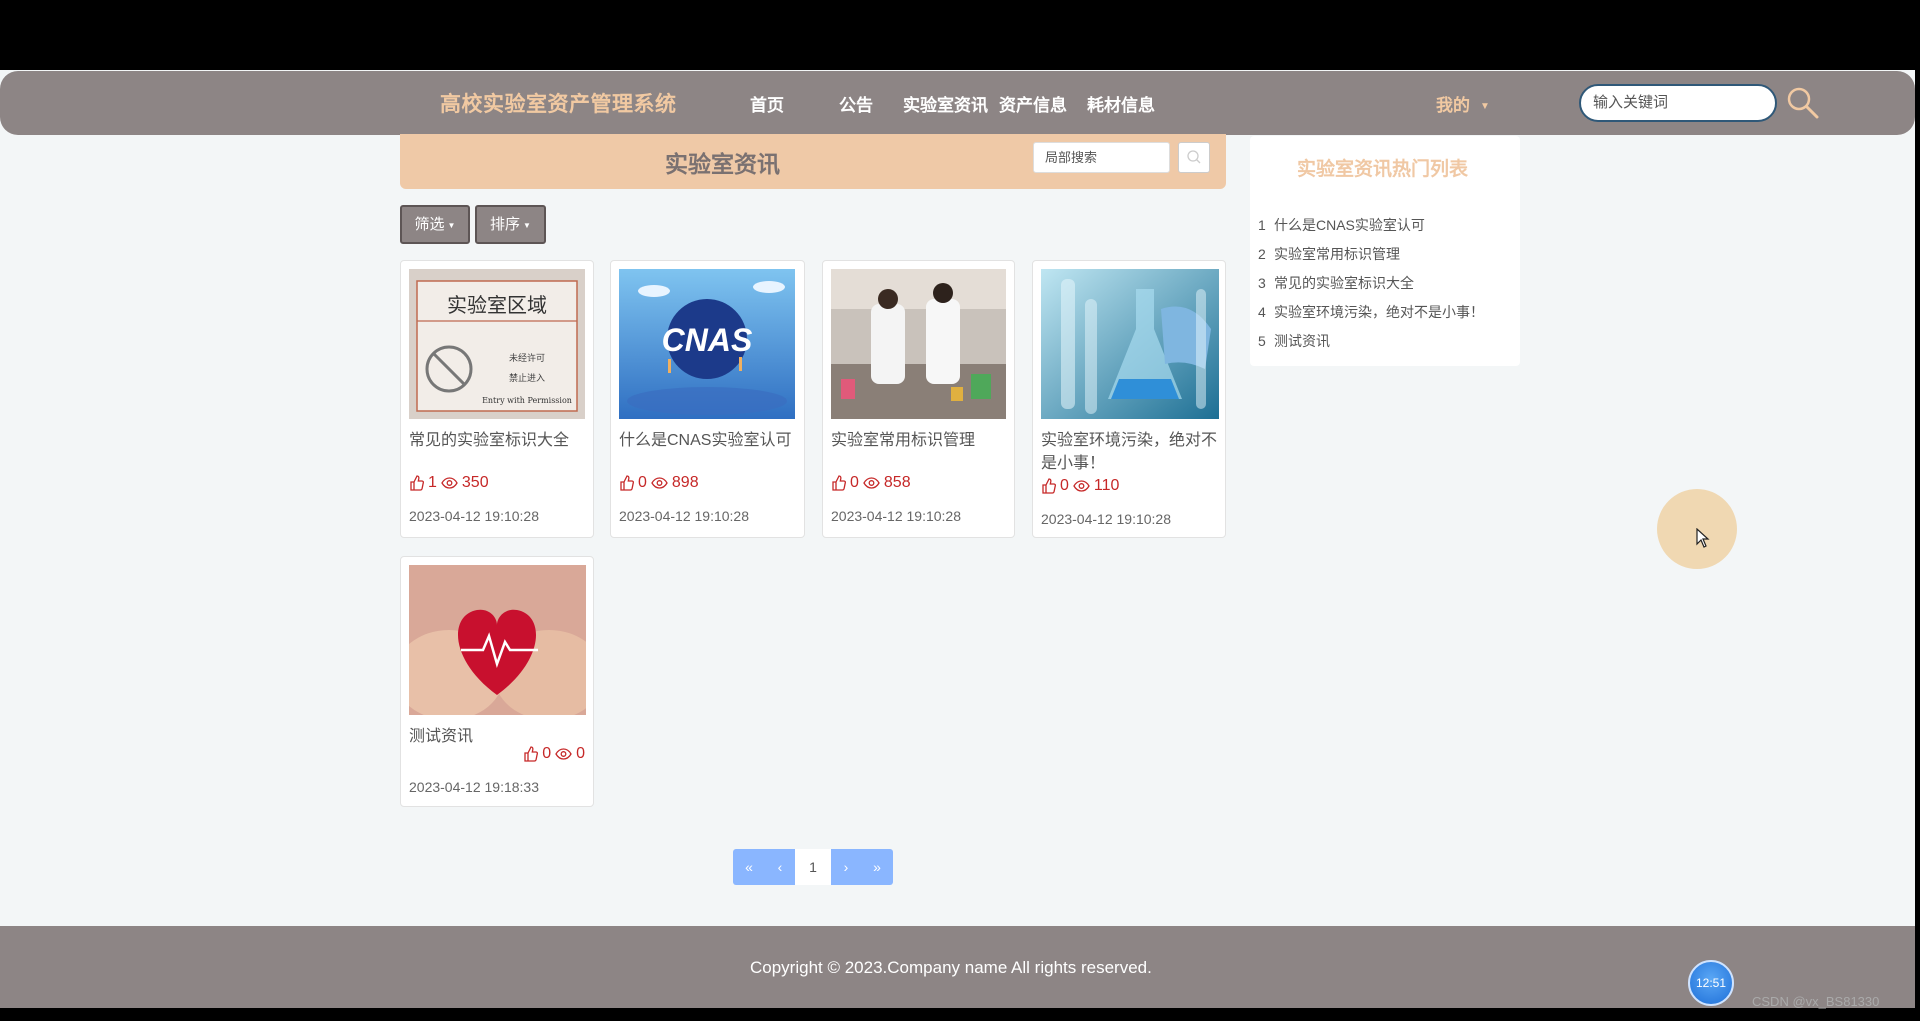 The image size is (1920, 1021). Describe the element at coordinates (1344, 283) in the screenshot. I see `hot-list-label: 常见的实验室标识大全` at that location.